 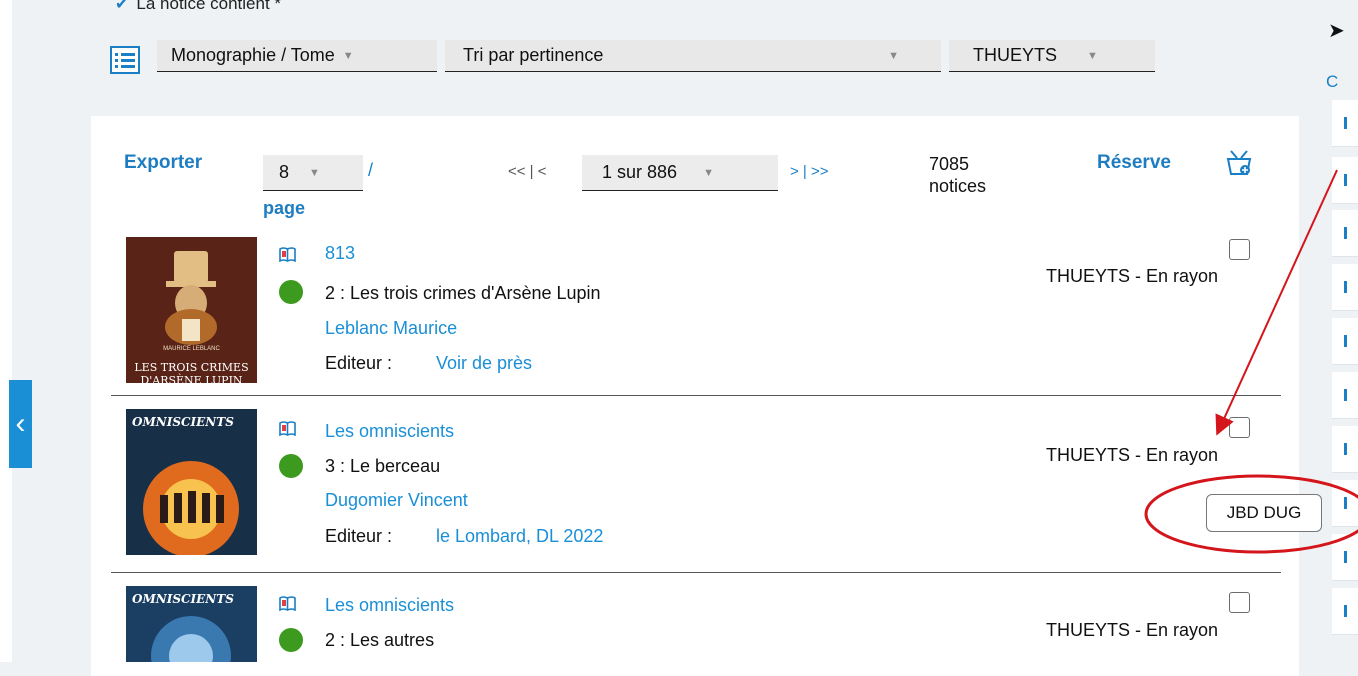 I want to click on record-title: 3 : Le berceau, so click(x=382, y=466).